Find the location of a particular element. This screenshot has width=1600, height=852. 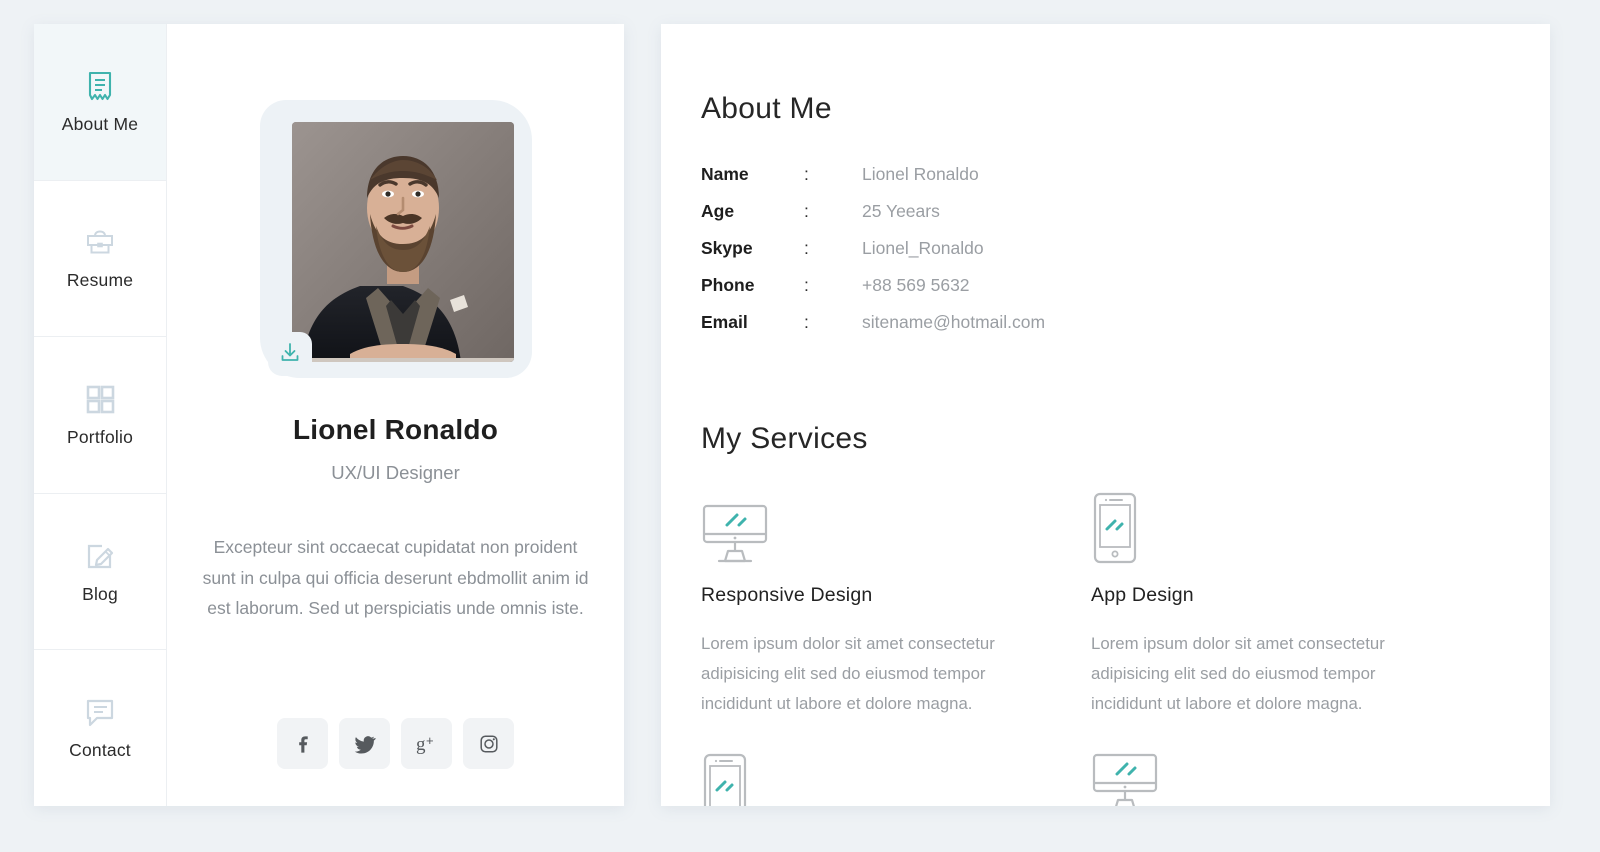

social-link-twitter is located at coordinates (364, 743).